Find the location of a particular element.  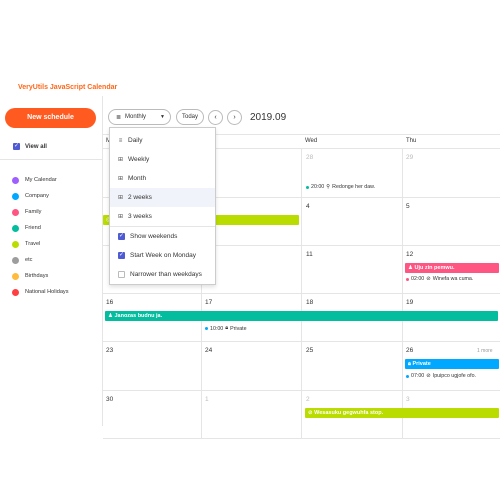

calendar-item-label: Friend is located at coordinates (33, 228).